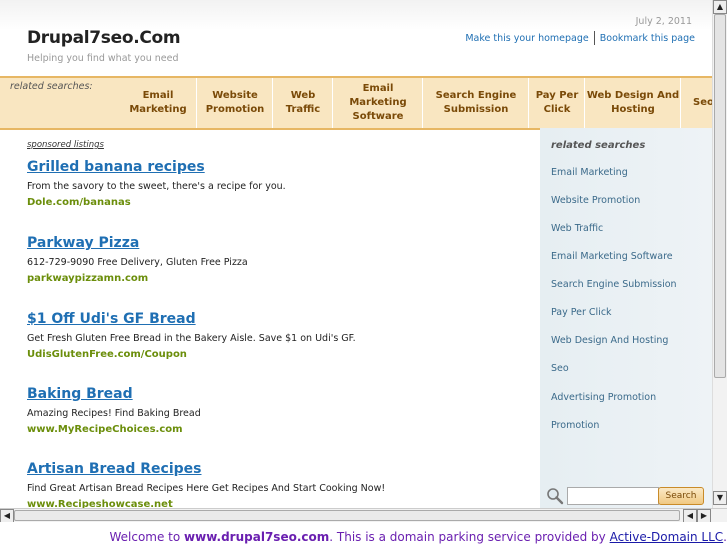 The image size is (727, 552). I want to click on nav-item-website-promotion: Website Promotion, so click(234, 103).